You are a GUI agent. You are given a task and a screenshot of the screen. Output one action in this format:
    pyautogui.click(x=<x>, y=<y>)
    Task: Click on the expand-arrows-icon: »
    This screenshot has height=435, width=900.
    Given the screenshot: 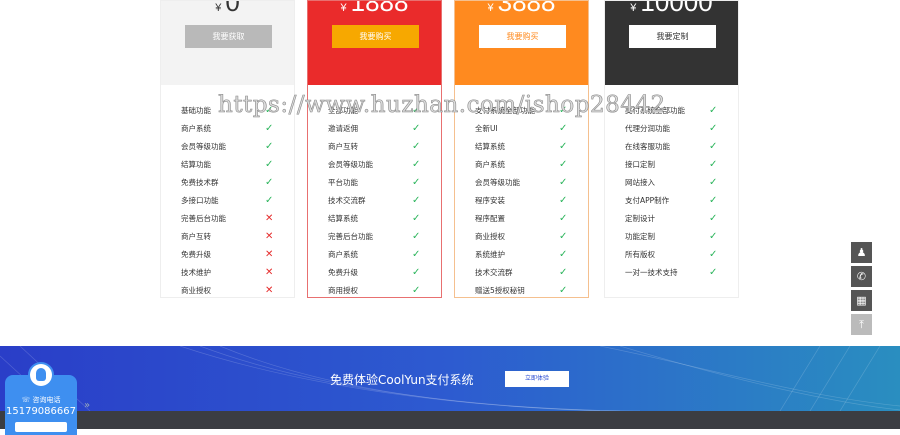 What is the action you would take?
    pyautogui.click(x=87, y=405)
    